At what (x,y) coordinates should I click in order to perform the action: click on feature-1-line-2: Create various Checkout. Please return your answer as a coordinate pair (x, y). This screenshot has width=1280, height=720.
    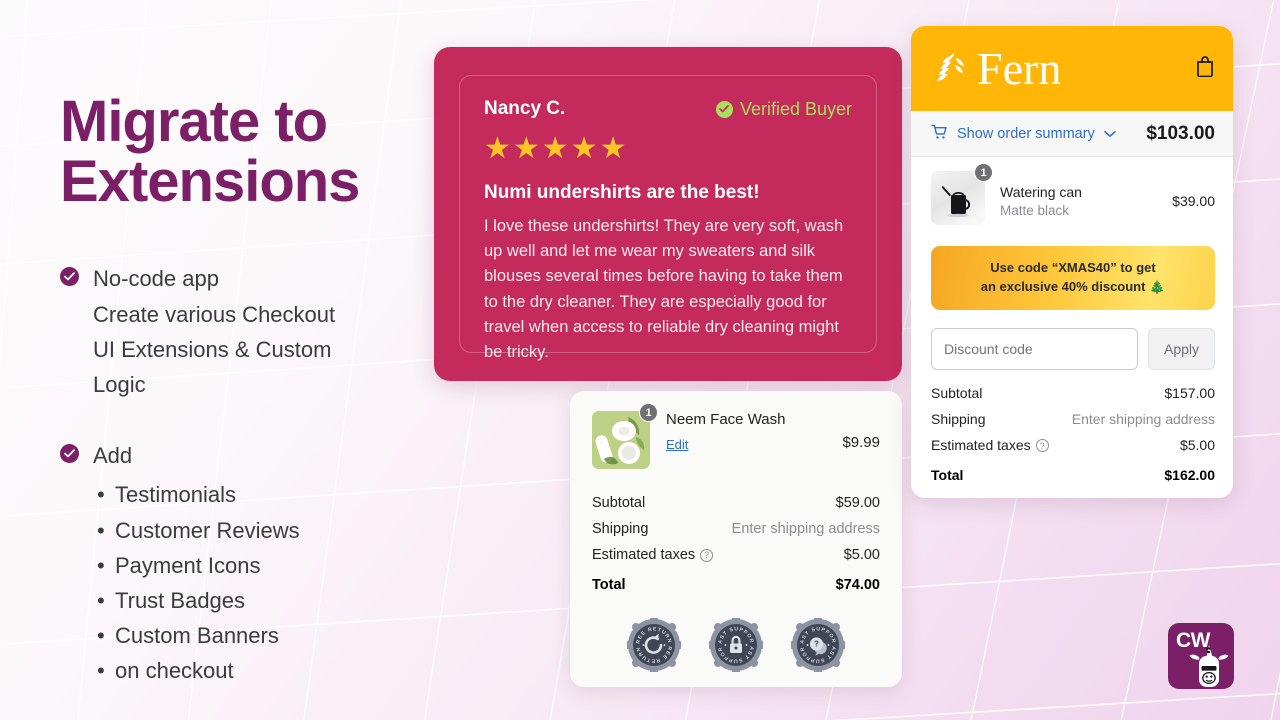
    Looking at the image, I should click on (214, 314).